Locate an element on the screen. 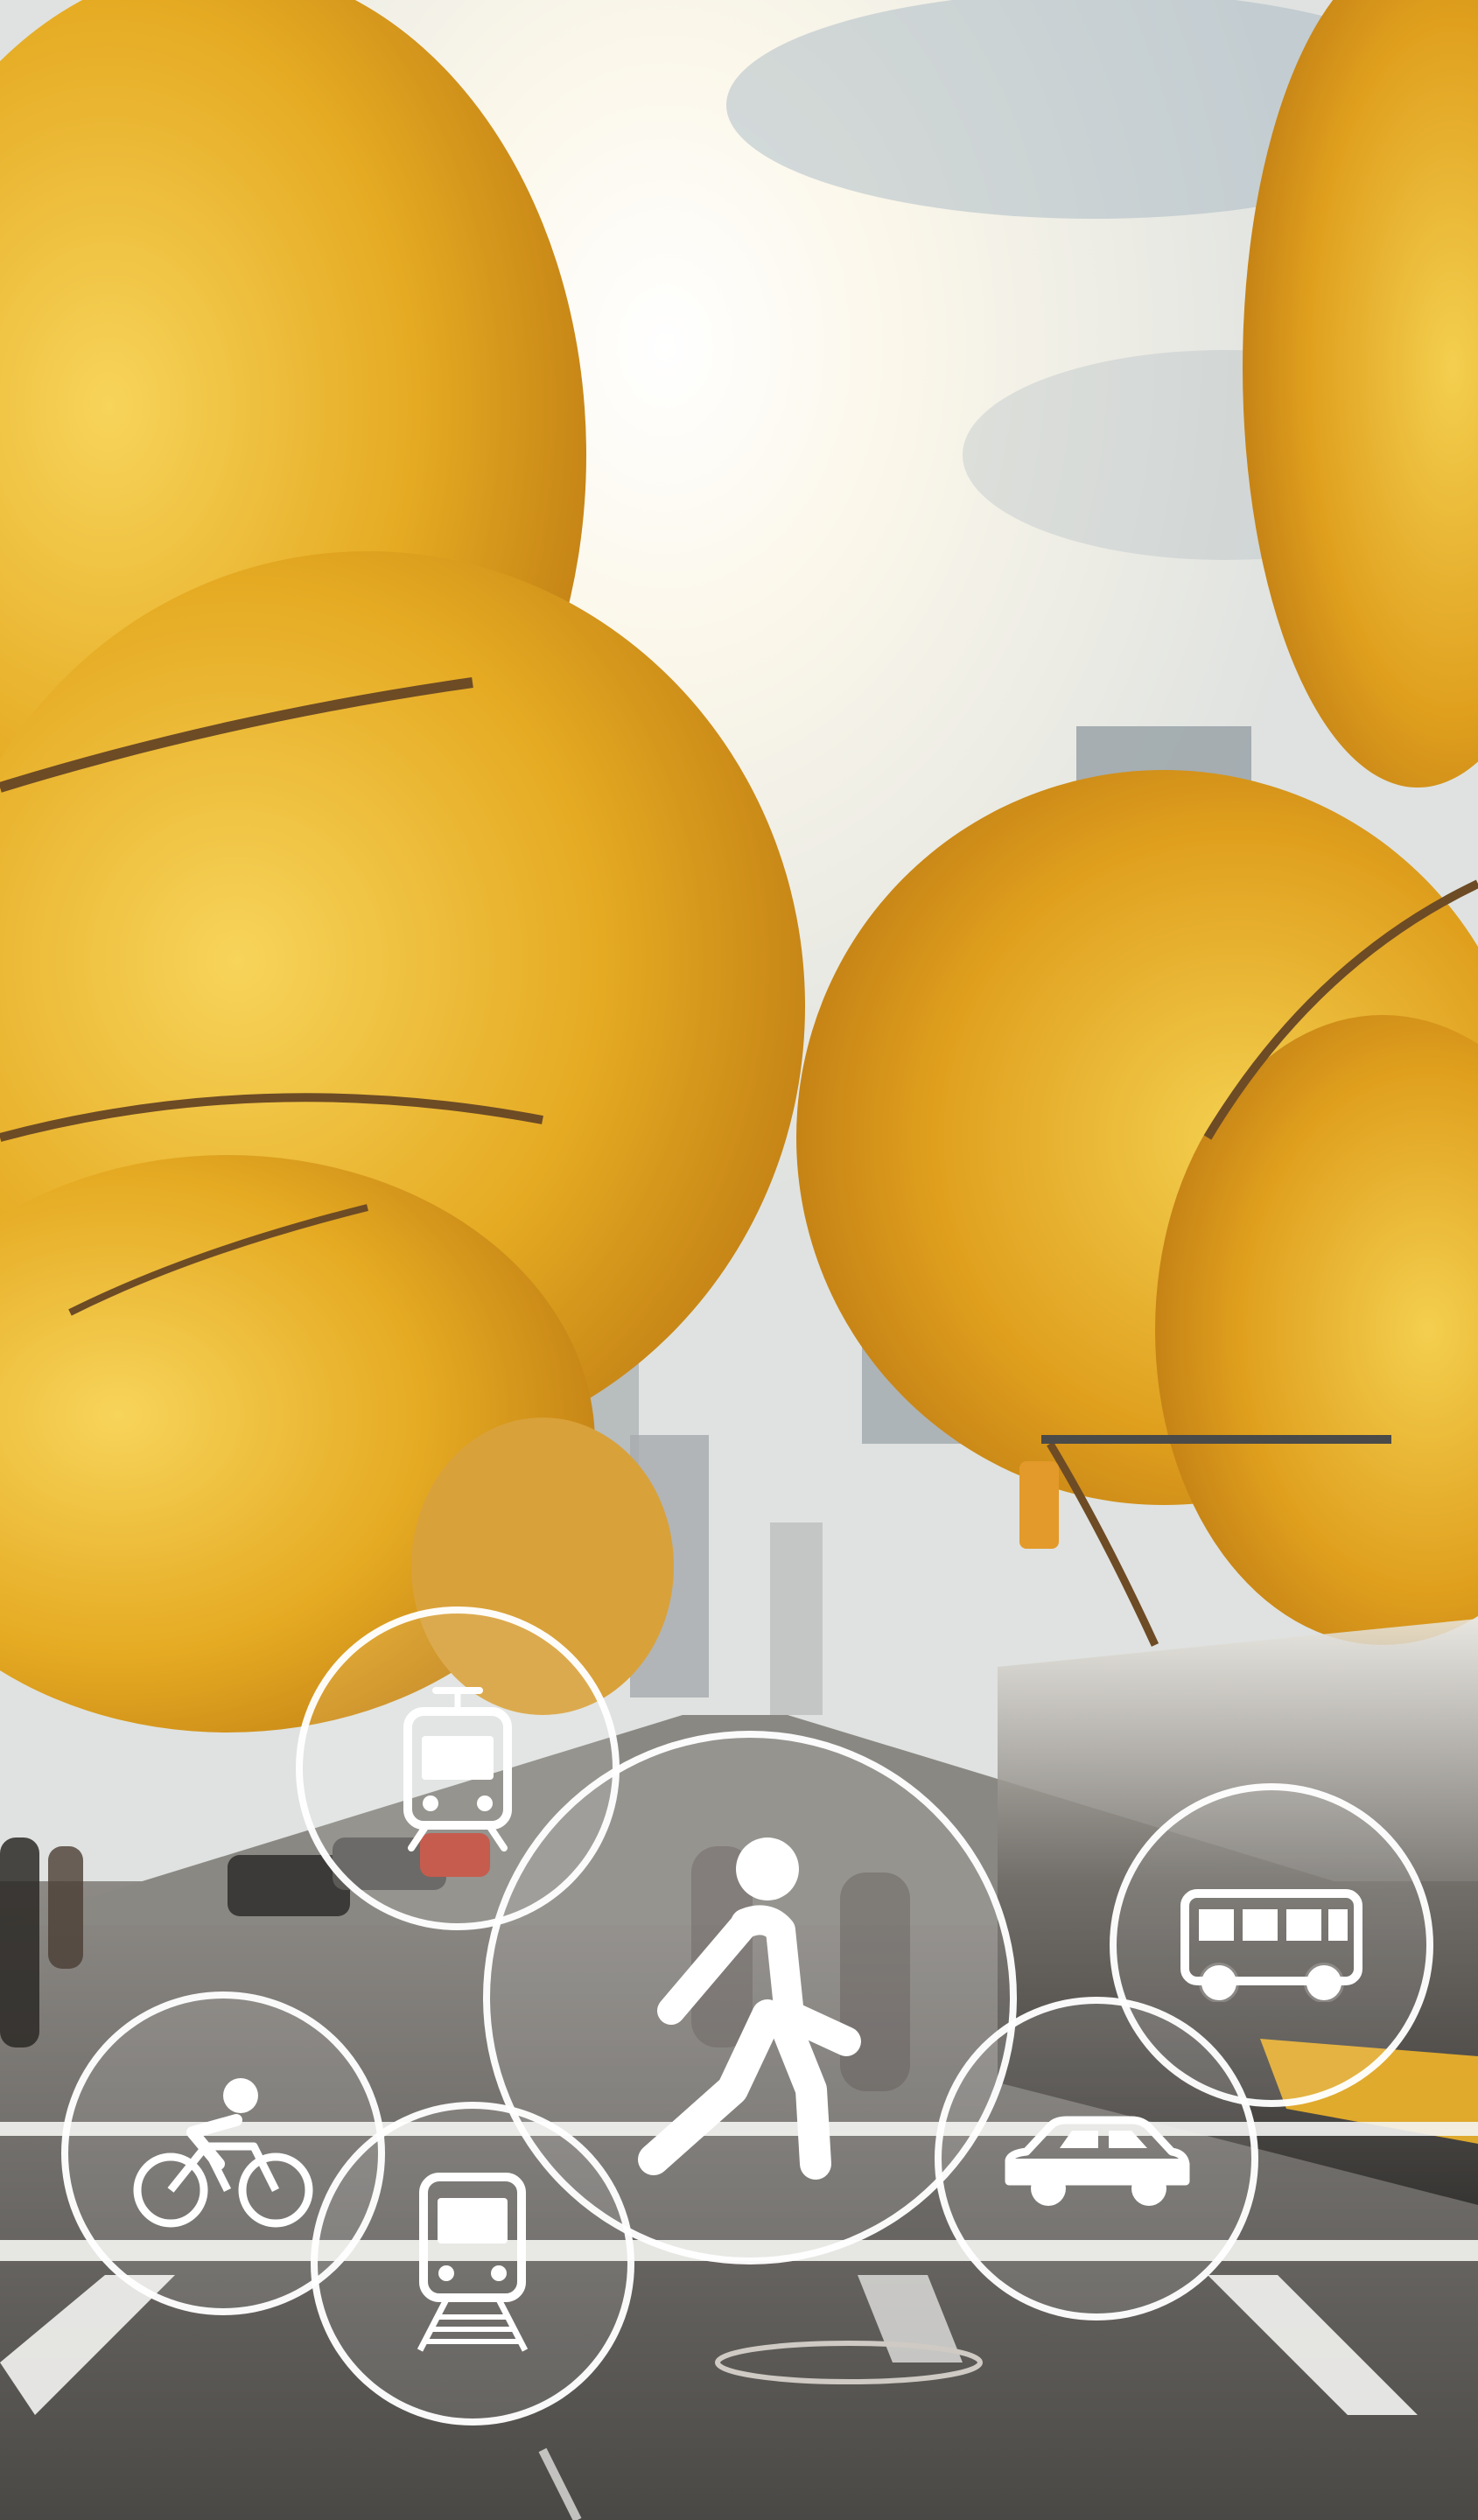  car-mode-button is located at coordinates (1096, 2158).